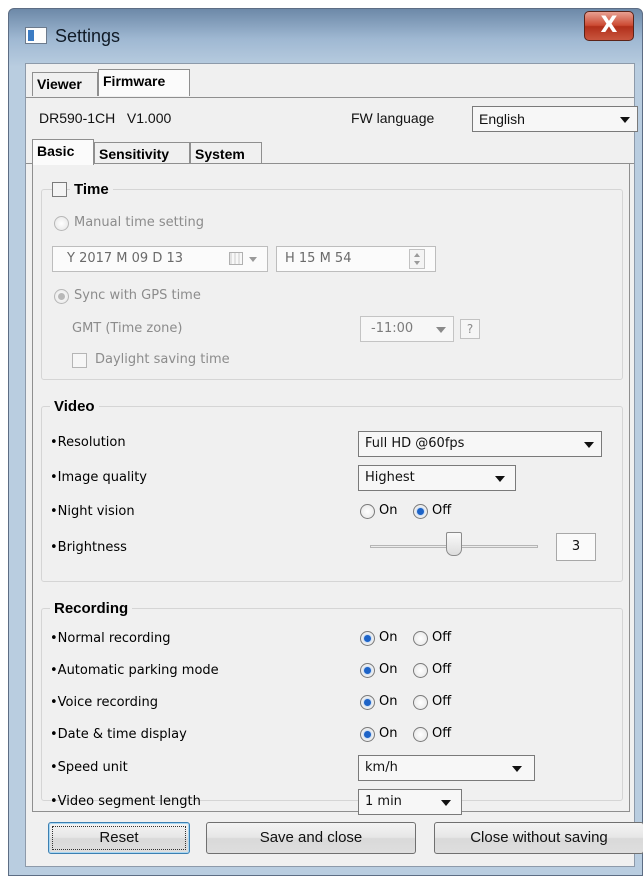 Image resolution: width=643 pixels, height=876 pixels. I want to click on datetime-display-off-radio, so click(420, 734).